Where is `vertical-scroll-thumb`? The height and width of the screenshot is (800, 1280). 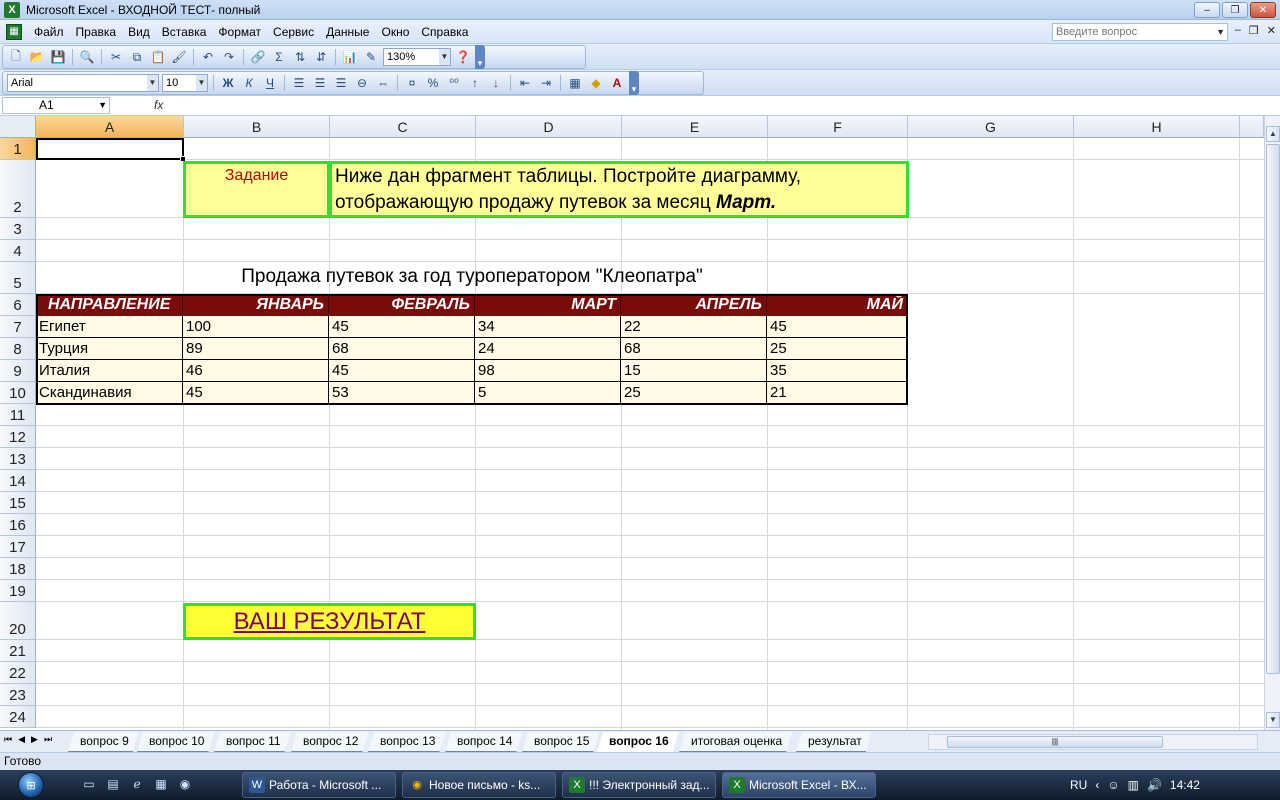 vertical-scroll-thumb is located at coordinates (1273, 409).